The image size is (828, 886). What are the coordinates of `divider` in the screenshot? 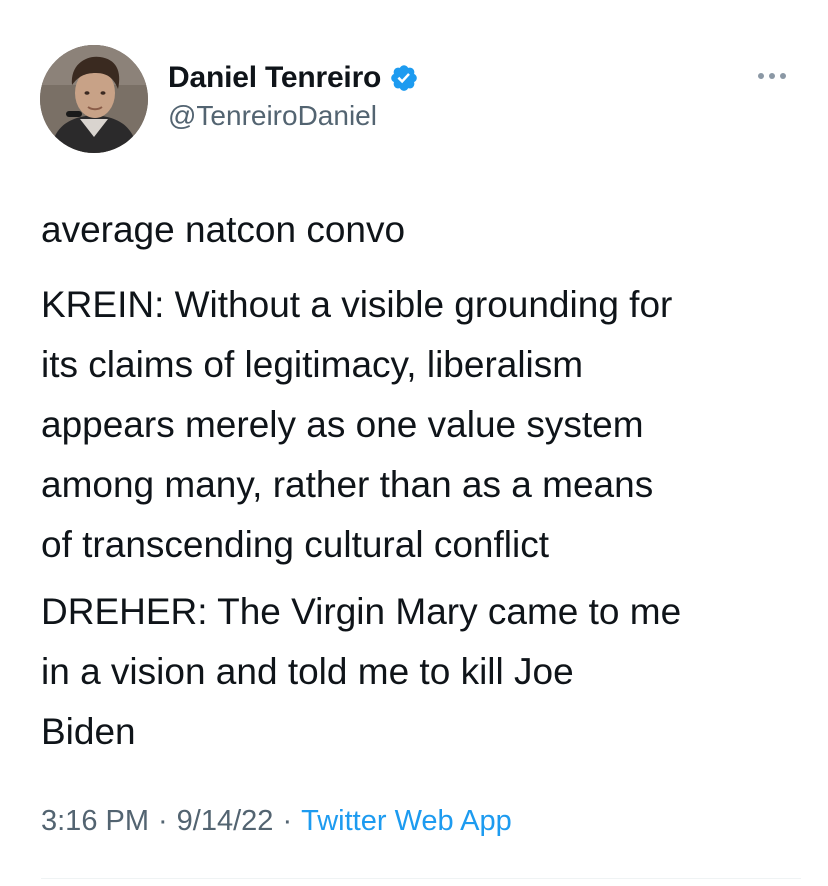 It's located at (421, 878).